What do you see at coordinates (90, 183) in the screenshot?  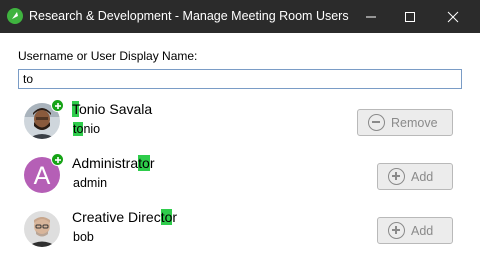 I see `user-username: admin` at bounding box center [90, 183].